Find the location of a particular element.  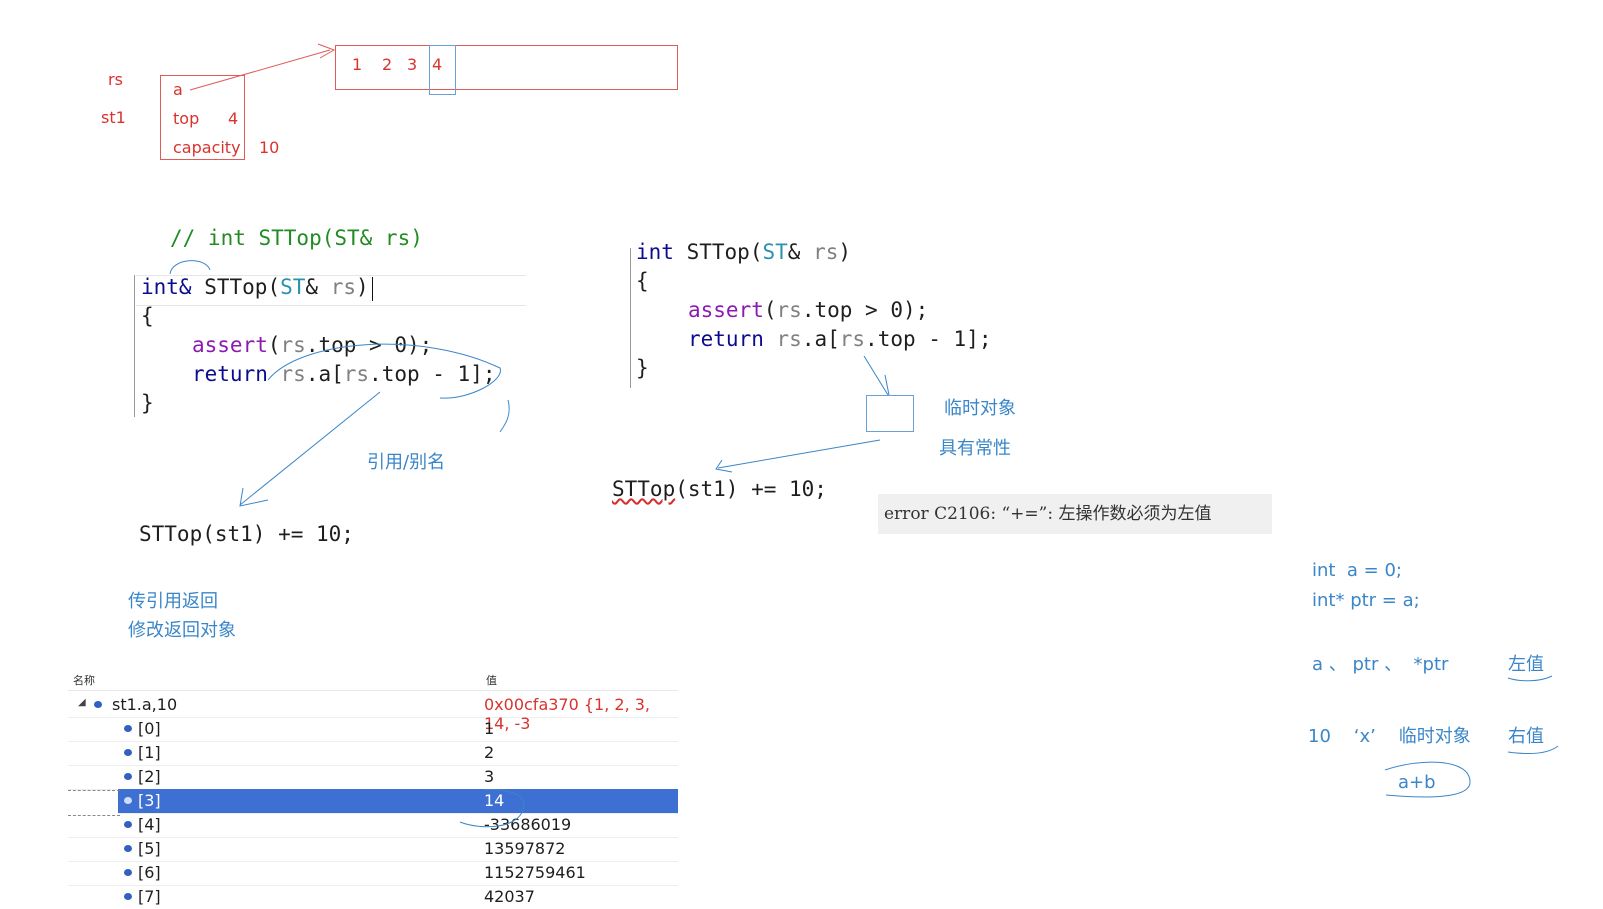

temp-arrowhead is located at coordinates (887, 385).